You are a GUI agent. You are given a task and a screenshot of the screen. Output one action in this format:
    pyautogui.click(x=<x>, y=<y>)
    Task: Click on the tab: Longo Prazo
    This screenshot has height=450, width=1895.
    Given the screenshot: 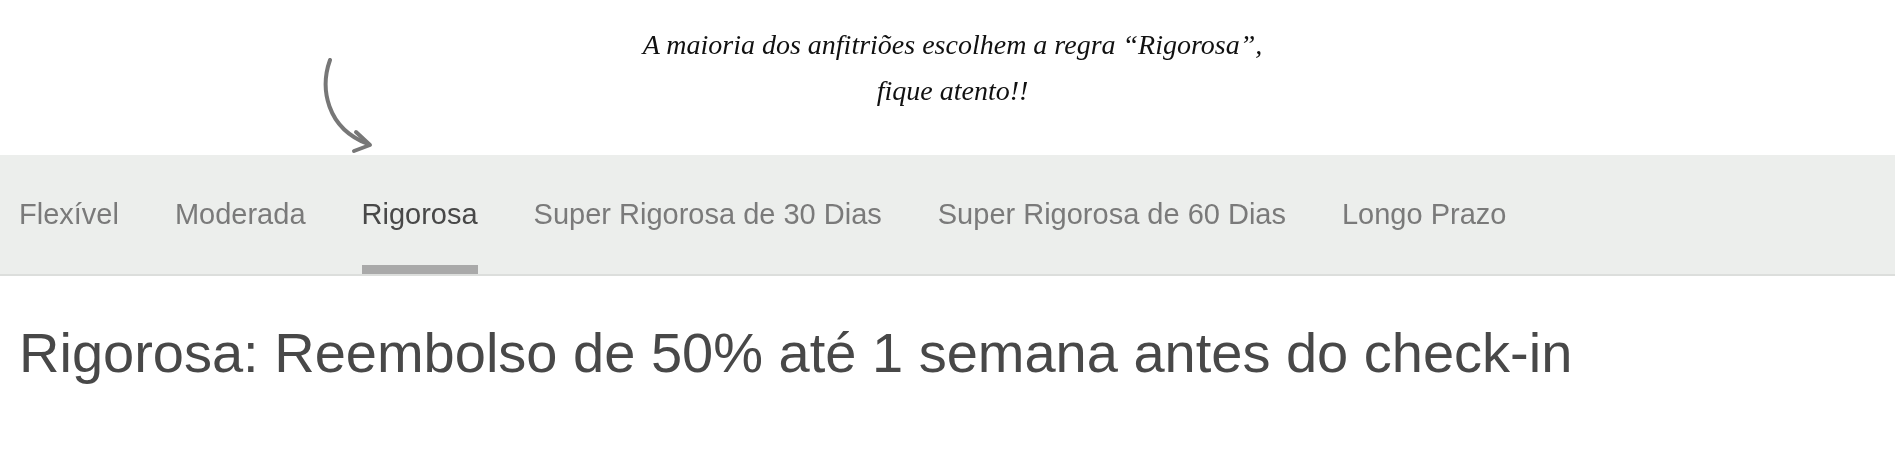 What is the action you would take?
    pyautogui.click(x=1424, y=214)
    